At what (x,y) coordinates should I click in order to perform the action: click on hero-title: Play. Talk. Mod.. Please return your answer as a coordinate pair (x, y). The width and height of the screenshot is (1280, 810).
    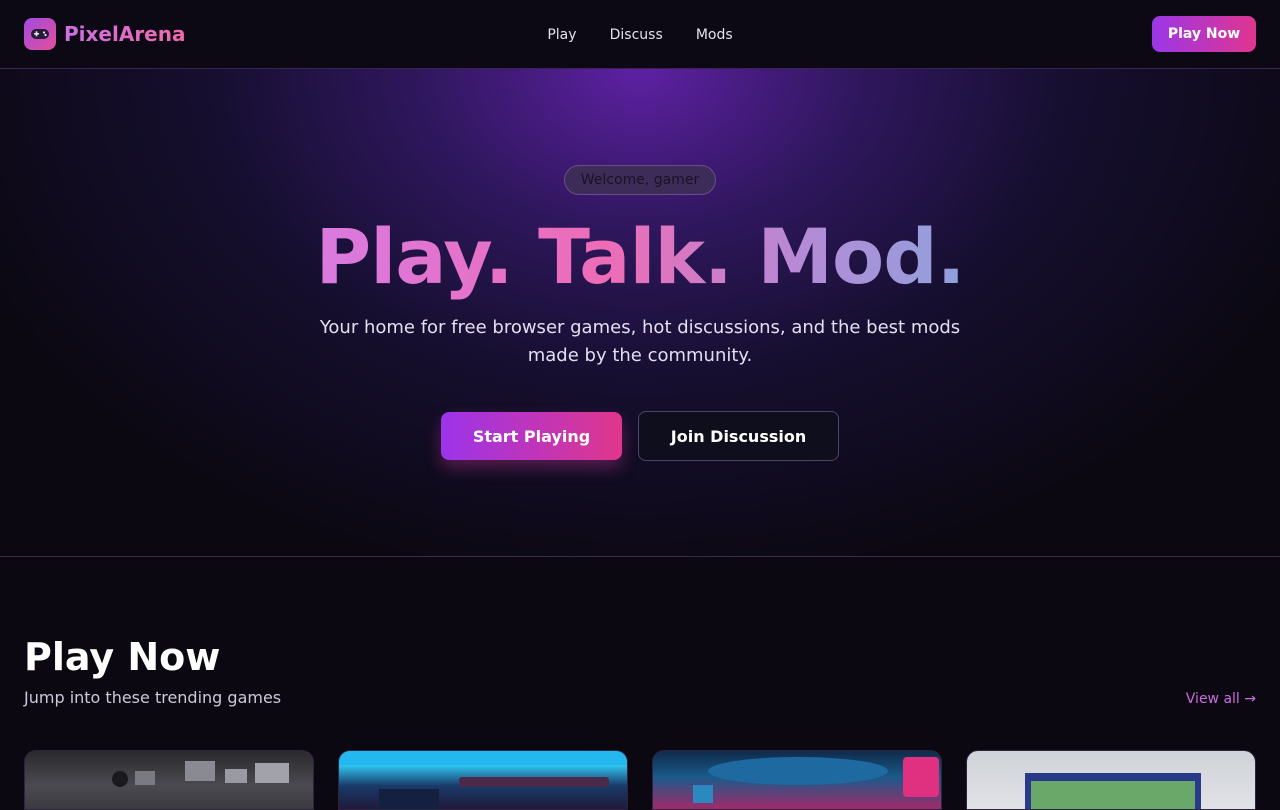
    Looking at the image, I should click on (640, 256).